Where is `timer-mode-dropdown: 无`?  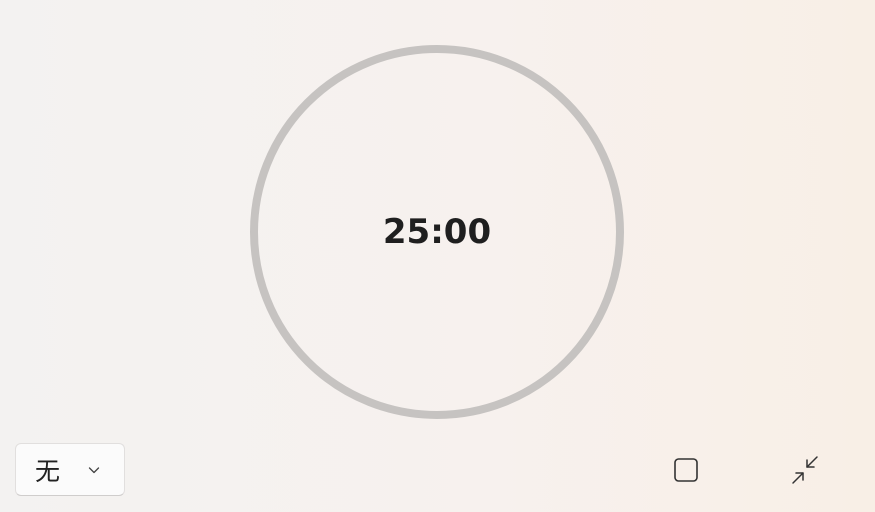 timer-mode-dropdown: 无 is located at coordinates (70, 469).